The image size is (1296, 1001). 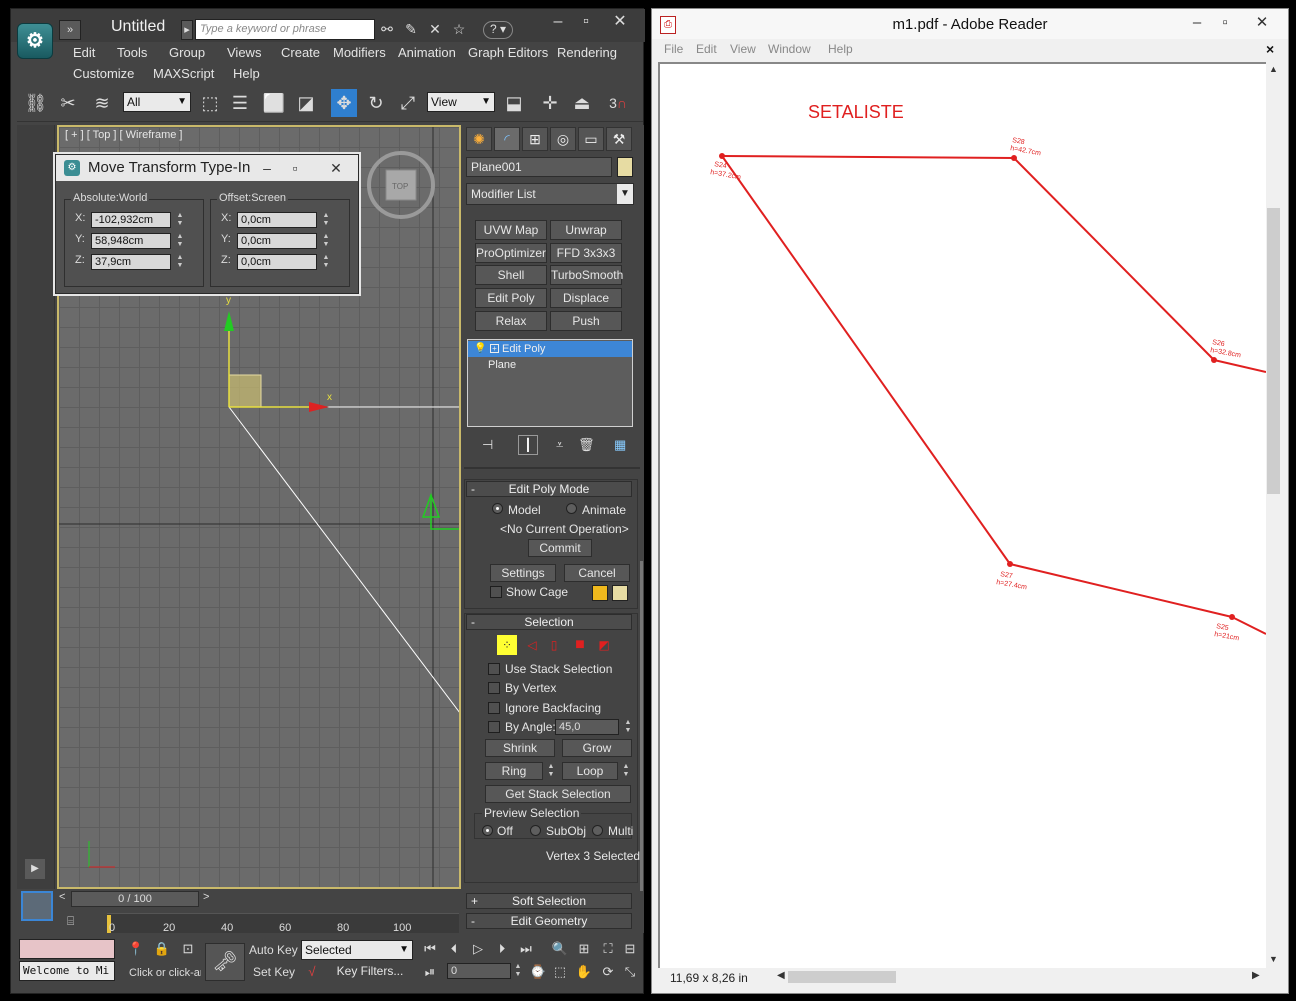 What do you see at coordinates (494, 688) in the screenshot?
I see `by-vertex-checkbox` at bounding box center [494, 688].